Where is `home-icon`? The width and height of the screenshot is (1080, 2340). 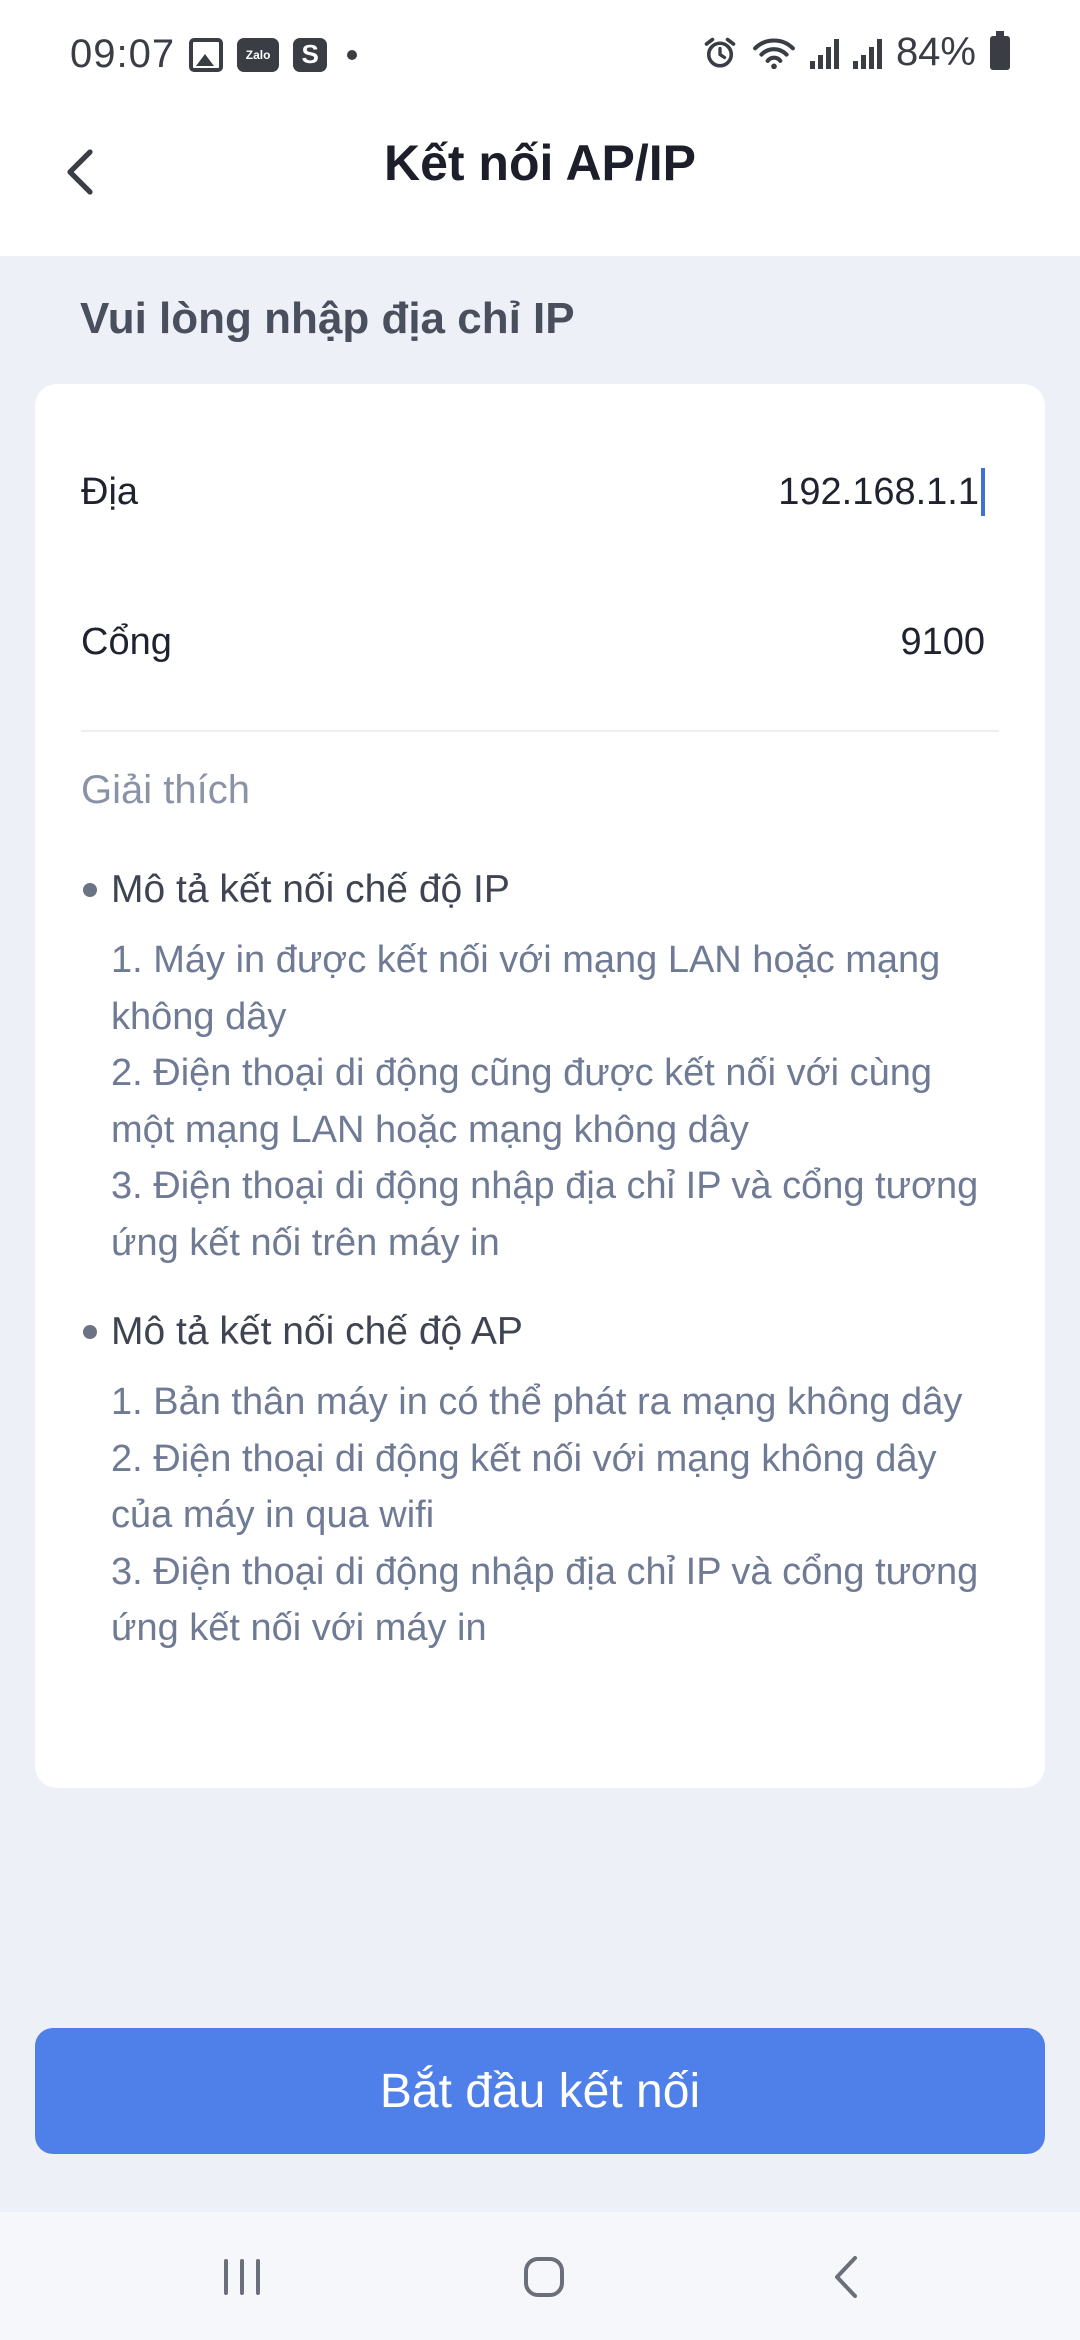 home-icon is located at coordinates (544, 2277).